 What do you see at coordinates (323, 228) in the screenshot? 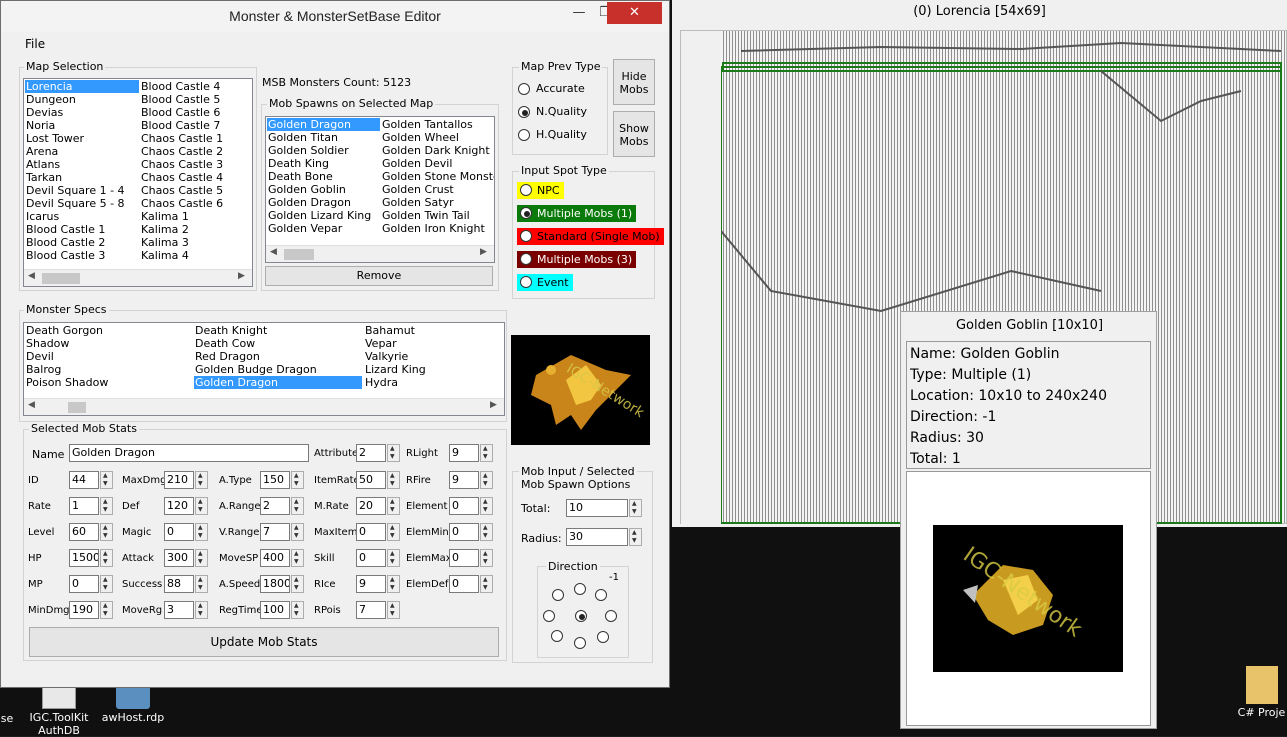
I see `spawn-list-item: Golden Vepar` at bounding box center [323, 228].